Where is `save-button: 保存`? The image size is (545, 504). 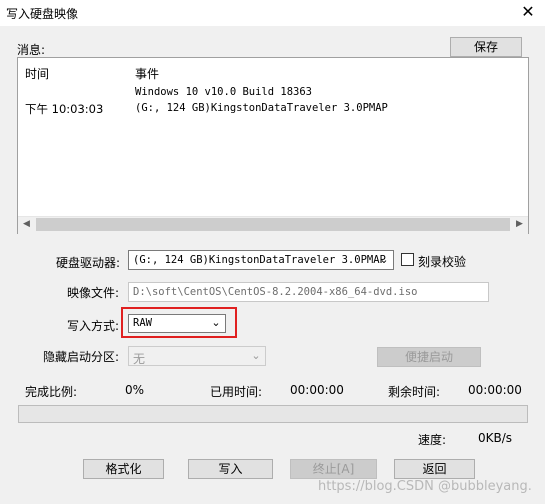 save-button: 保存 is located at coordinates (486, 47).